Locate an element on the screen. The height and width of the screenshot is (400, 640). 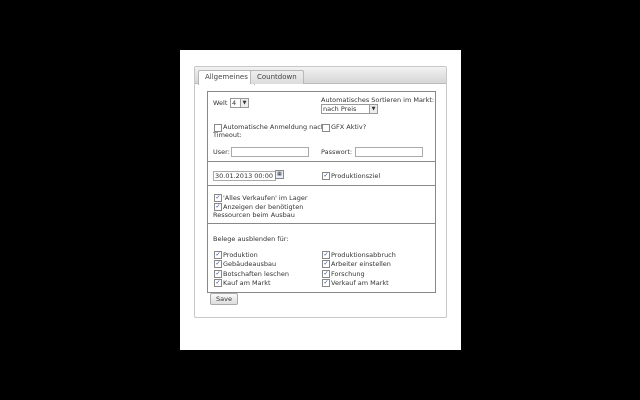
sort-select: nach Preis ▼ is located at coordinates (349, 109).